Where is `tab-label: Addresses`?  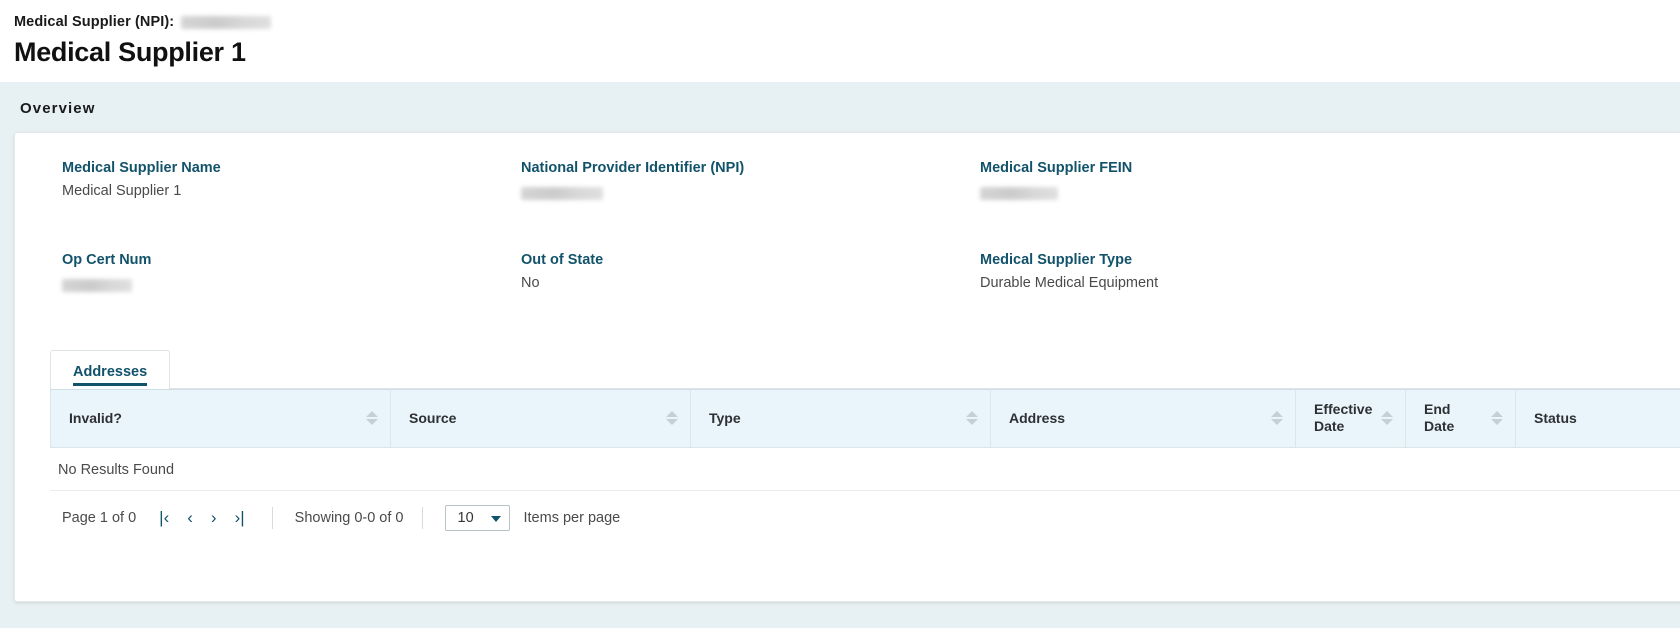 tab-label: Addresses is located at coordinates (110, 371).